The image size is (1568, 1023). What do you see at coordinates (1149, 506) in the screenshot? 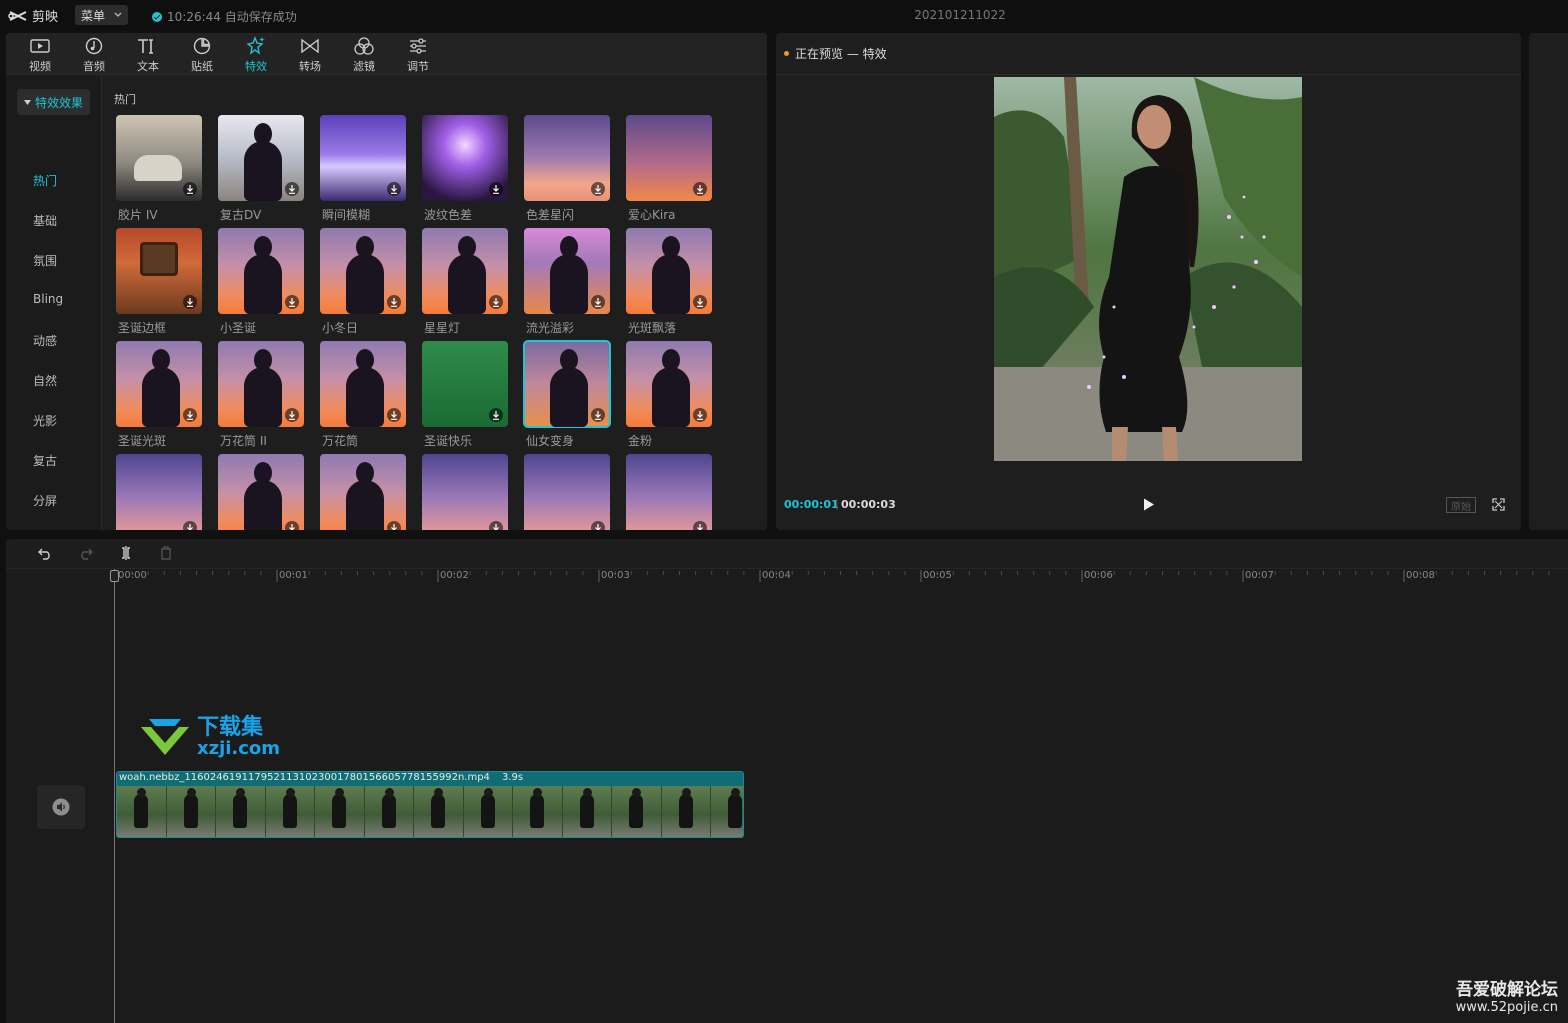
I see `play-button` at bounding box center [1149, 506].